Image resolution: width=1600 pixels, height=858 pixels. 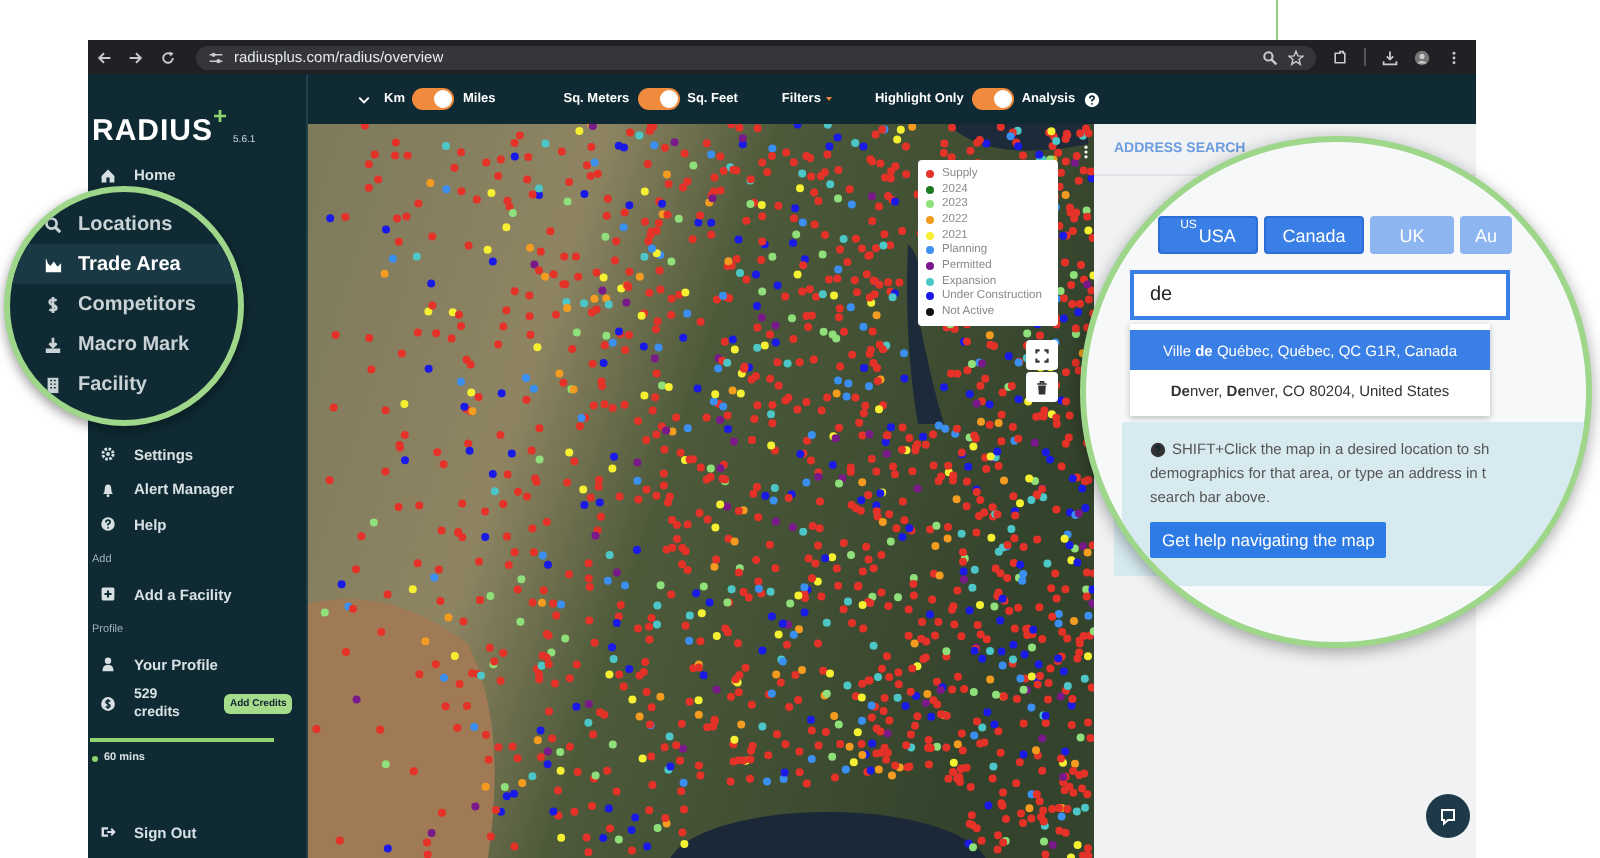 What do you see at coordinates (108, 832) in the screenshot?
I see `sign-out-icon` at bounding box center [108, 832].